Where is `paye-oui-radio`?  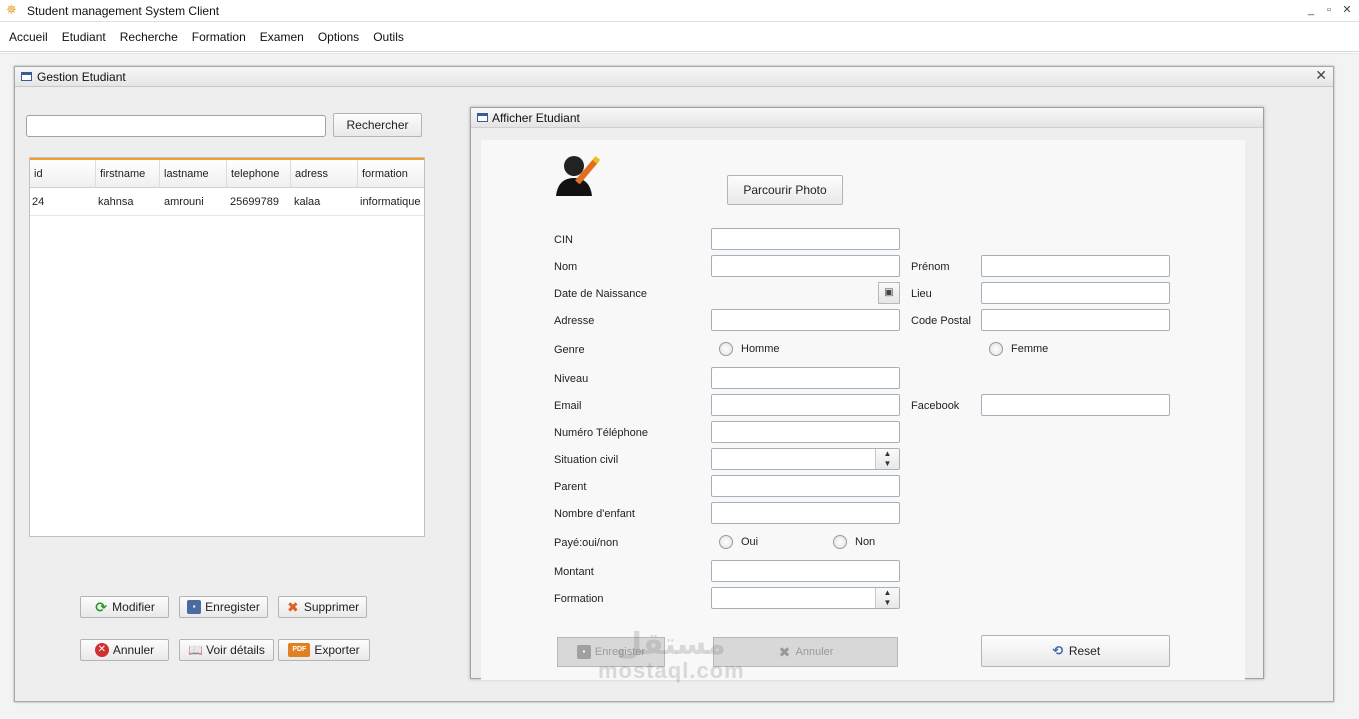
paye-oui-radio is located at coordinates (726, 542).